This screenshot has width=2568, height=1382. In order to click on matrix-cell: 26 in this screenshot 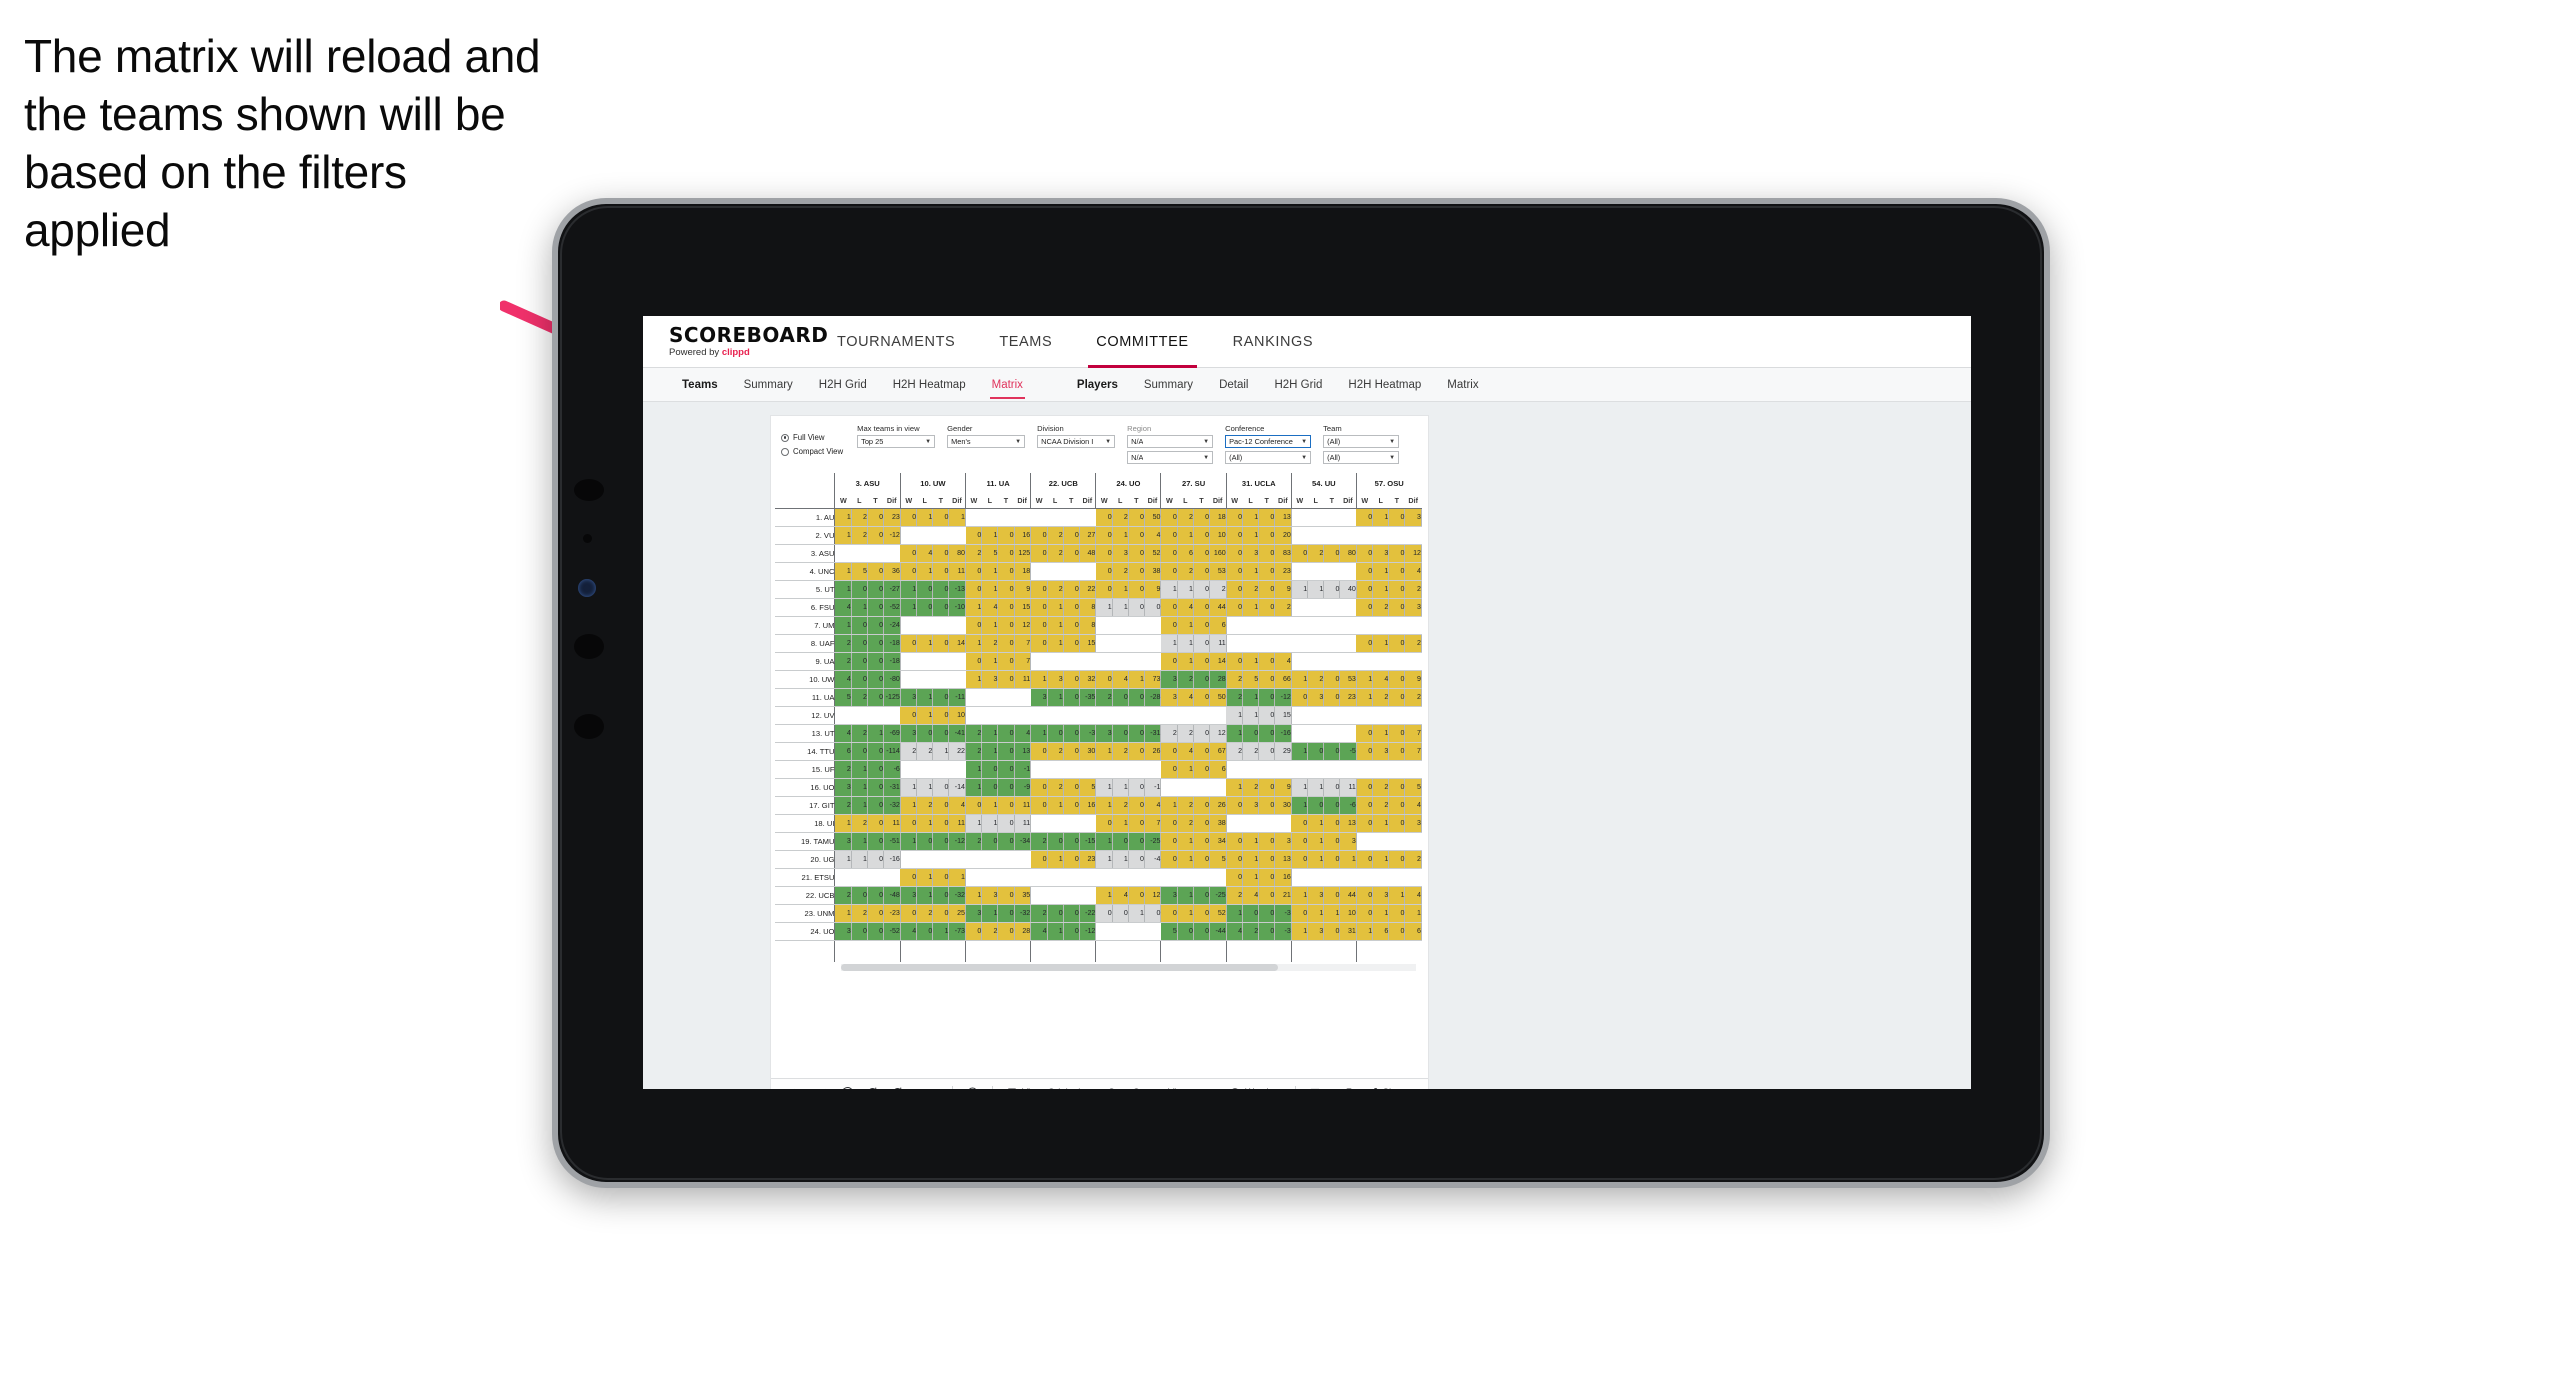, I will do `click(1218, 805)`.